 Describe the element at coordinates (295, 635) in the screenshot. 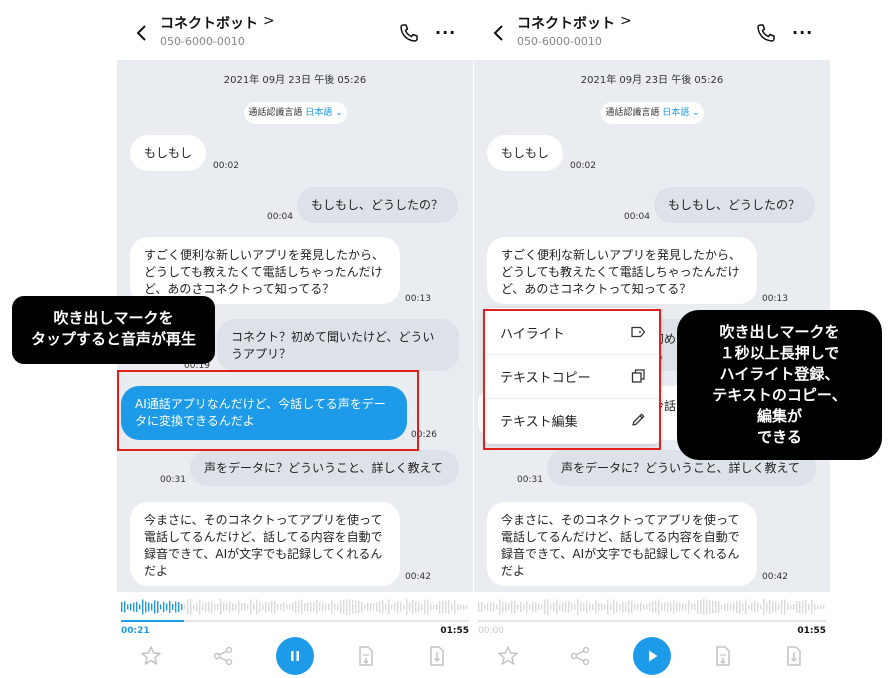

I see `audio-player: 00:21 01:55` at that location.